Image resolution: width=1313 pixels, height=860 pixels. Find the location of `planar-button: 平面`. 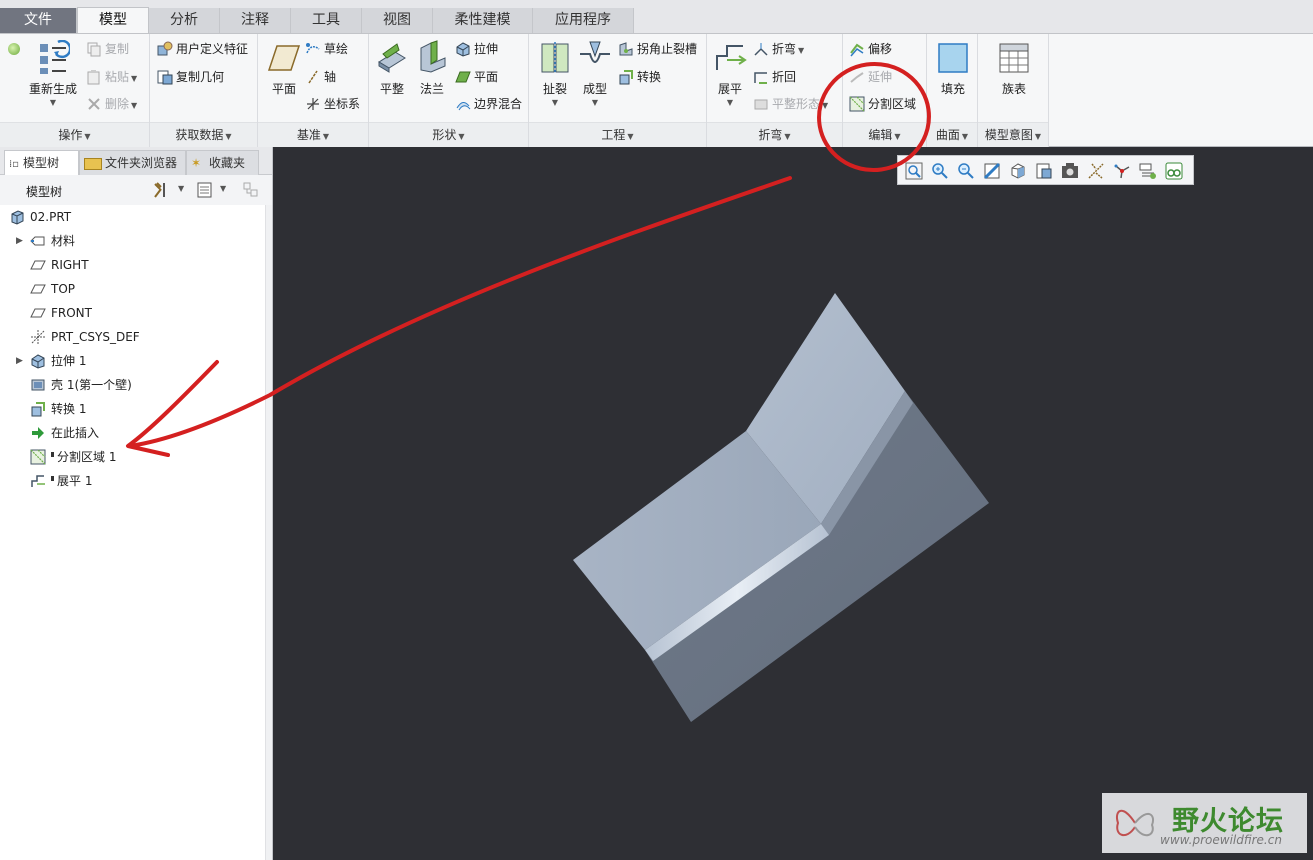

planar-button: 平面 is located at coordinates (476, 77).